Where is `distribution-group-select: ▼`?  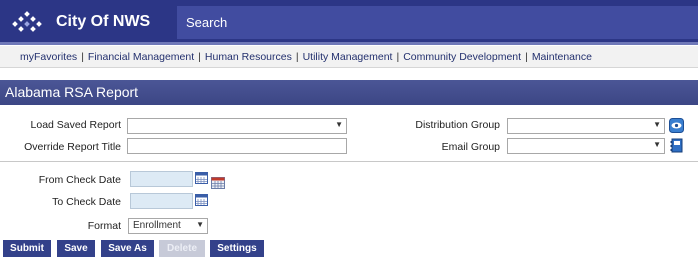
distribution-group-select: ▼ is located at coordinates (586, 126).